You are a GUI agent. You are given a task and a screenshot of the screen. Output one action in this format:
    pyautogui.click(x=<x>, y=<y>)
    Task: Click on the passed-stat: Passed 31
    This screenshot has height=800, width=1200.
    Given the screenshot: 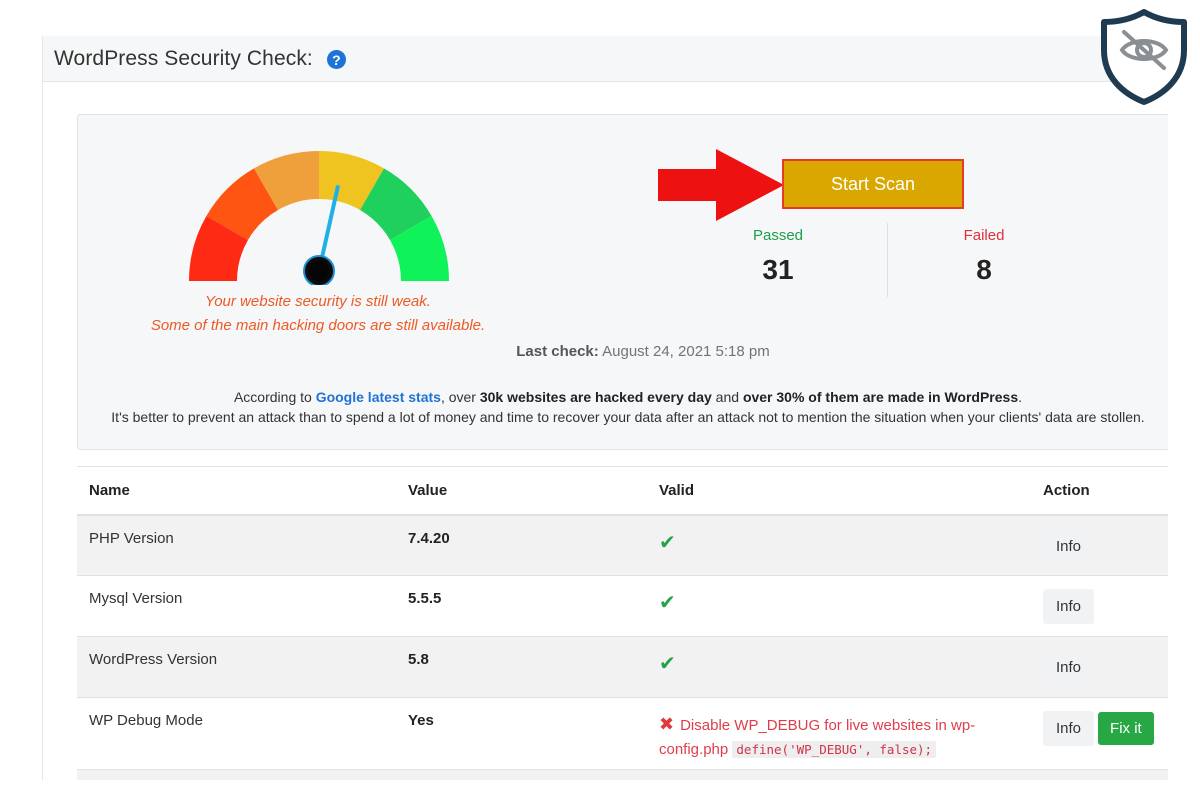 What is the action you would take?
    pyautogui.click(x=778, y=256)
    